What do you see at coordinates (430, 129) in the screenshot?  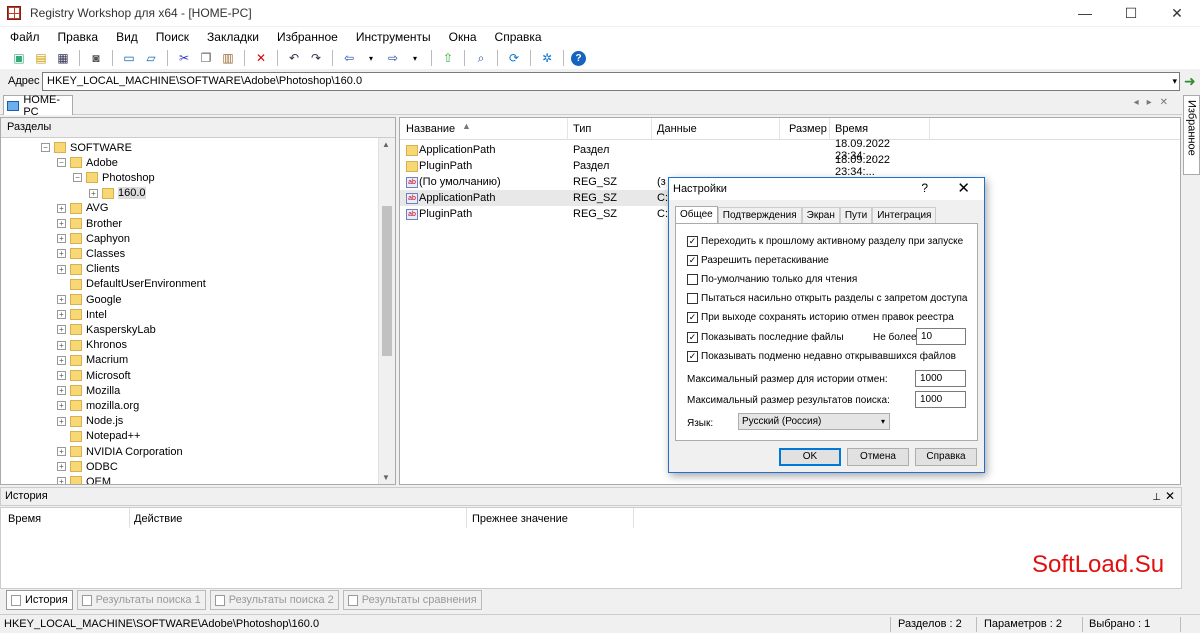 I see `col-name: Название` at bounding box center [430, 129].